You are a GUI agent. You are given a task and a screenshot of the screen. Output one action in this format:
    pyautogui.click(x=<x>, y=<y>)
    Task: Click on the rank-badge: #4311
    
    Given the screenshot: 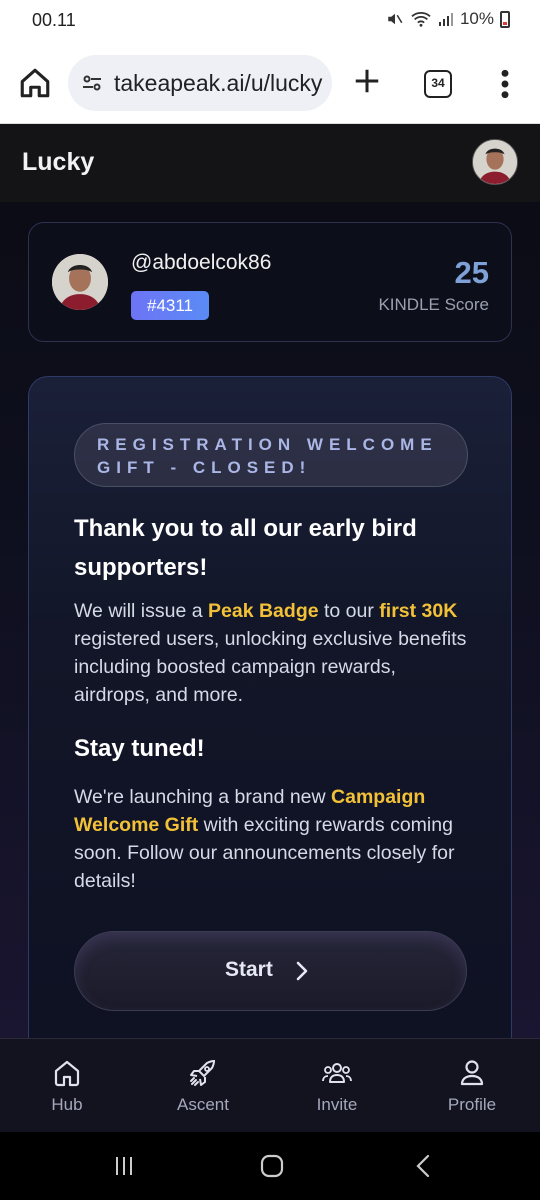 What is the action you would take?
    pyautogui.click(x=170, y=305)
    